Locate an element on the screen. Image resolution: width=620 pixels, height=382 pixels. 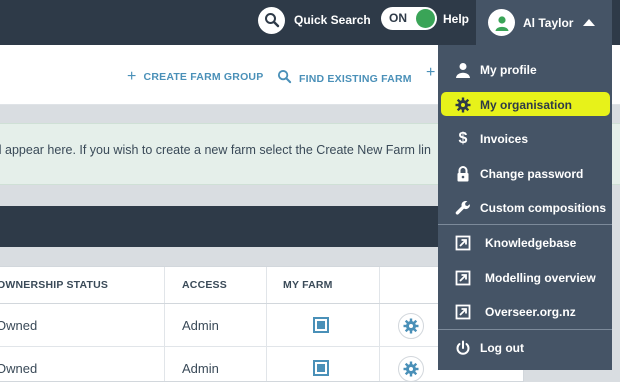
on-toggle: ON is located at coordinates (409, 18).